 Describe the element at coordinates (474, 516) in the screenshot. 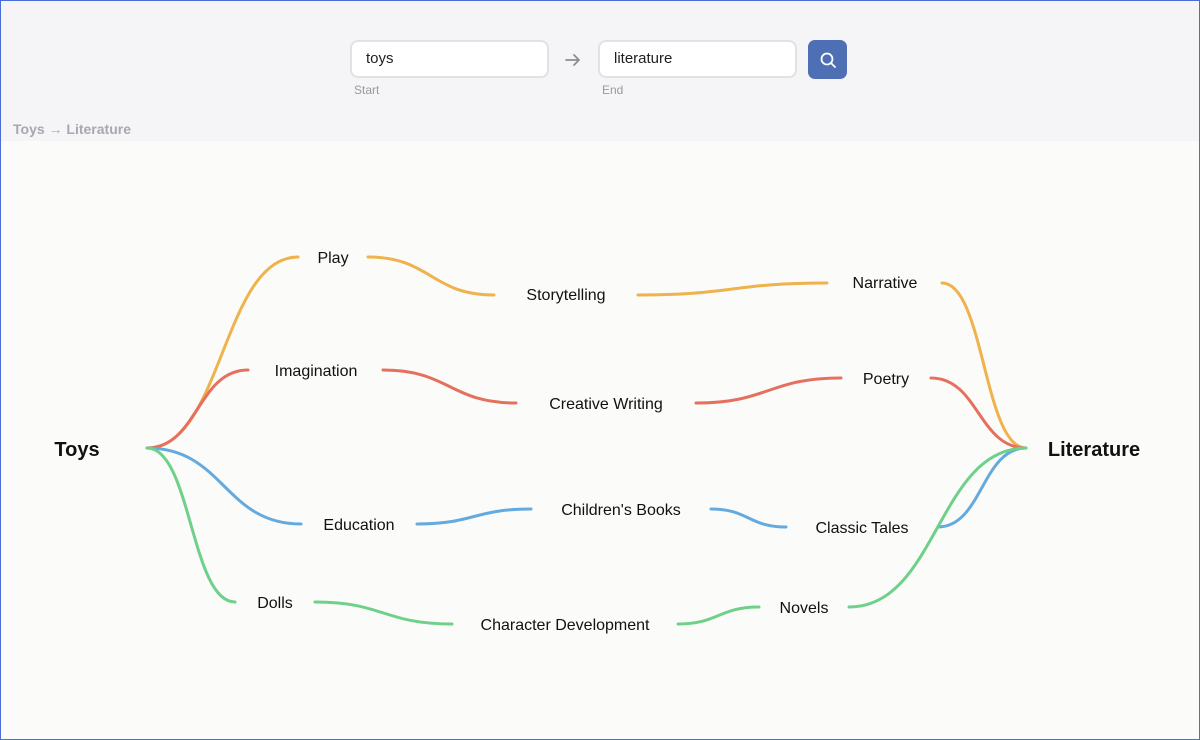

I see `edge-education-childrens-books` at that location.